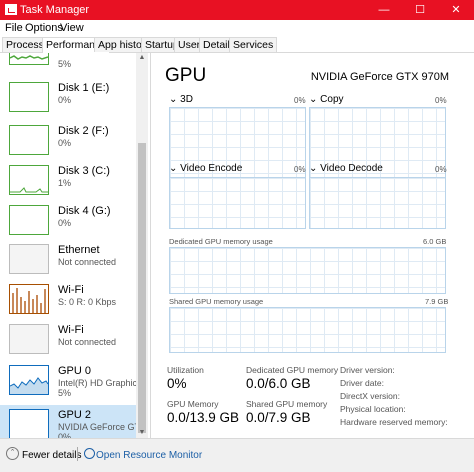  I want to click on minimize-button: —, so click(384, 10).